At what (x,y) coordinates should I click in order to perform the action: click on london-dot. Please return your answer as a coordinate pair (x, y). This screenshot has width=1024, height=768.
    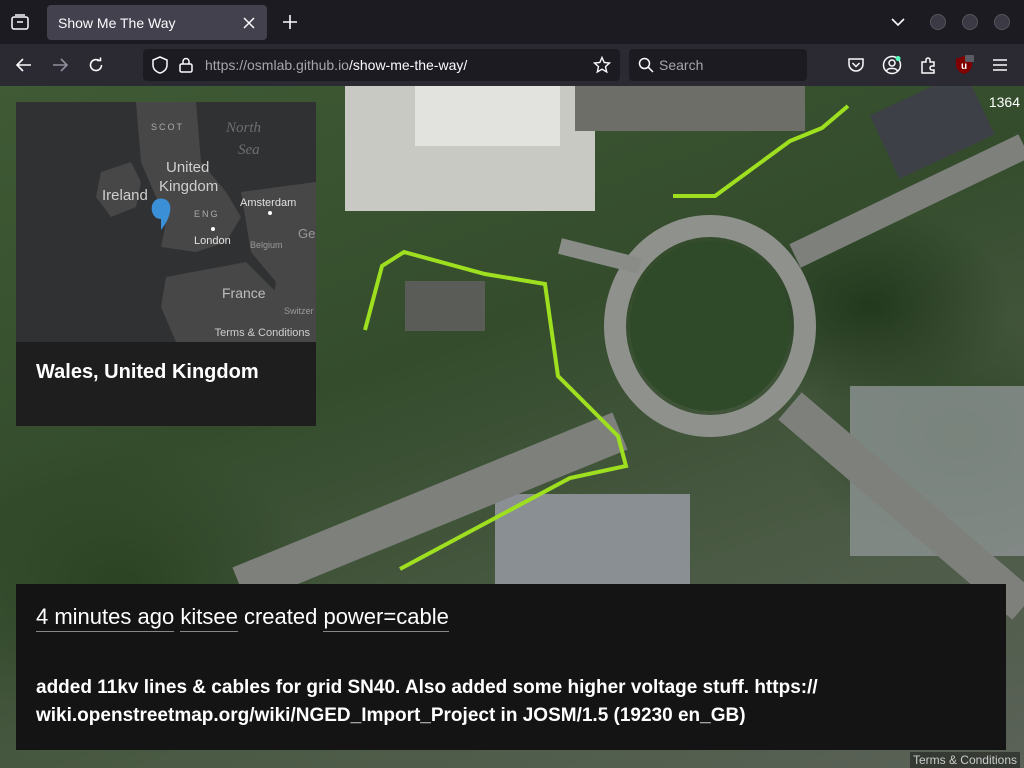
    Looking at the image, I should click on (213, 229).